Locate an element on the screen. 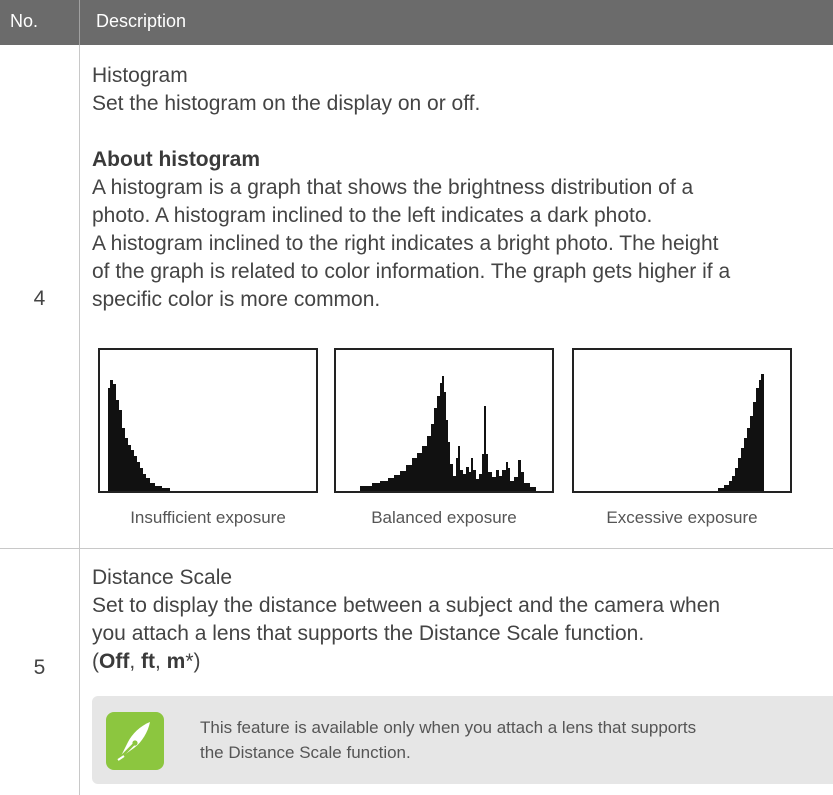 The height and width of the screenshot is (795, 833). row4-title: Histogram is located at coordinates (140, 75).